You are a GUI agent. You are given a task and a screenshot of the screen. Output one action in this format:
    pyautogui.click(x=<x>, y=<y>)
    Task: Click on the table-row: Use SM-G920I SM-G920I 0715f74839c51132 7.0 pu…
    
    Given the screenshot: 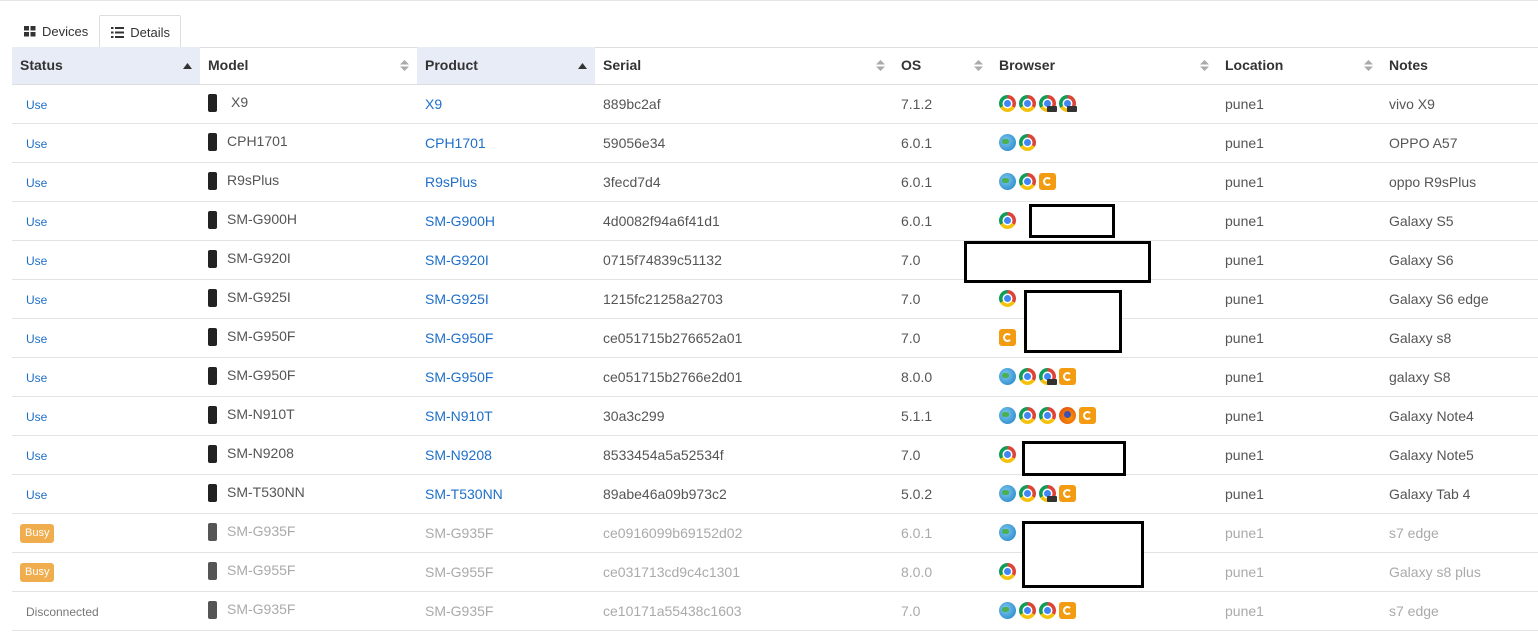 What is the action you would take?
    pyautogui.click(x=775, y=260)
    